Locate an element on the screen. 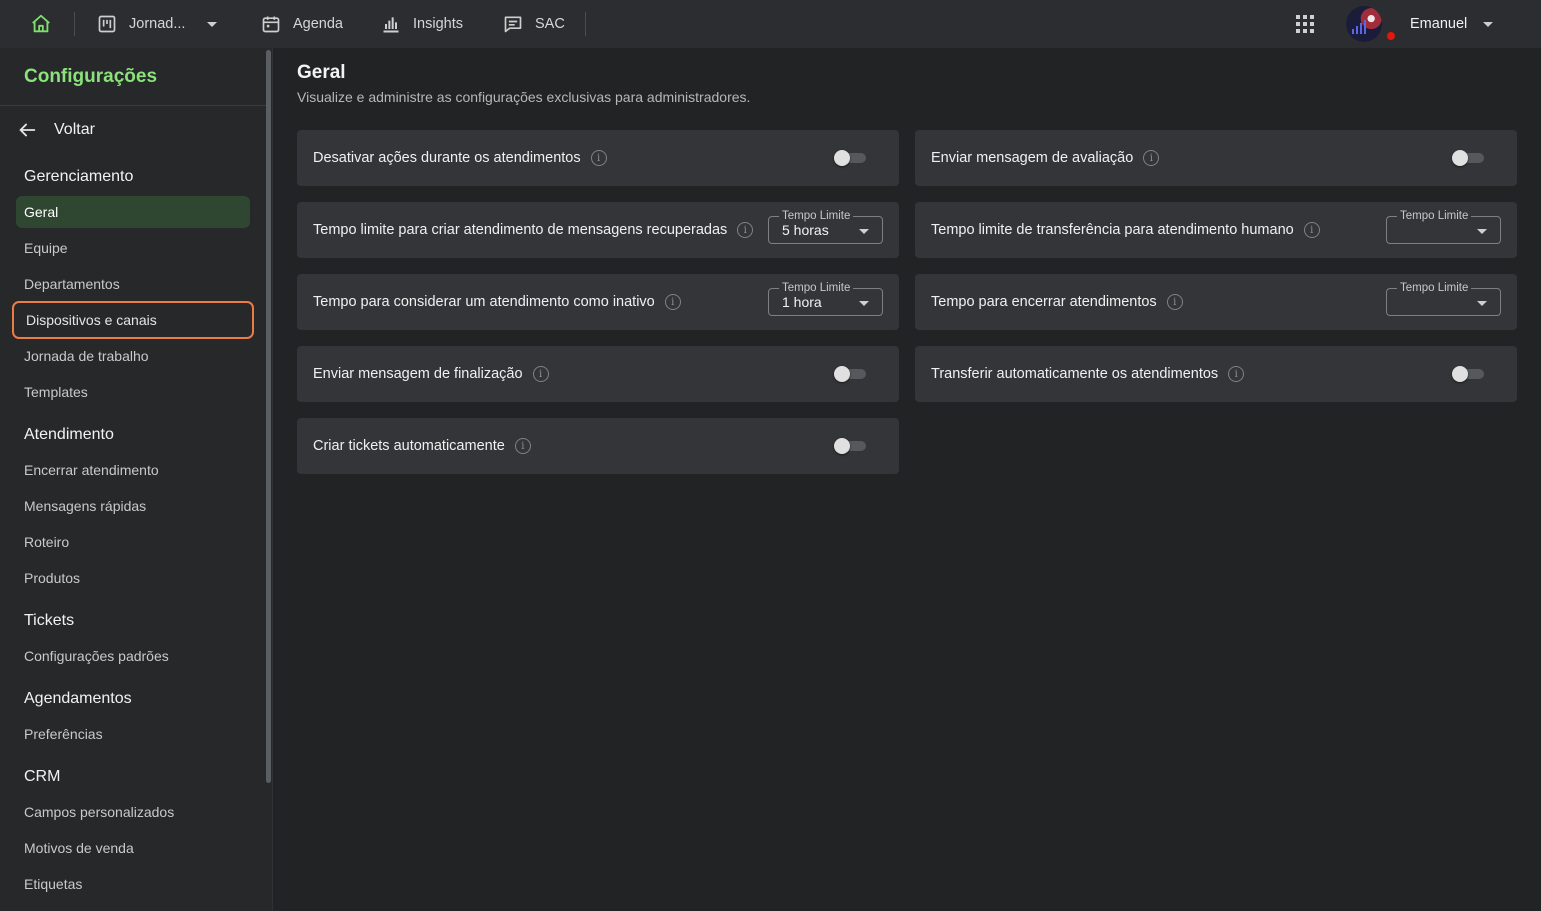 Image resolution: width=1541 pixels, height=911 pixels. sidebar-title: Configurações is located at coordinates (91, 76).